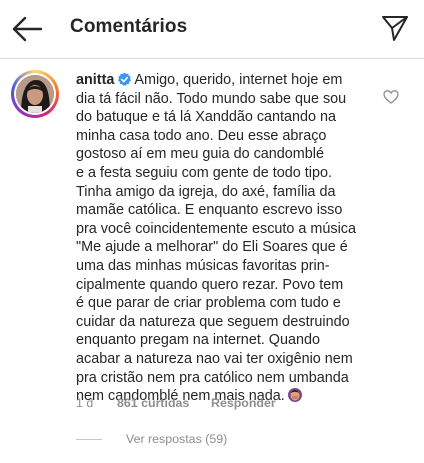 The width and height of the screenshot is (424, 463). What do you see at coordinates (85, 403) in the screenshot?
I see `comment-age: 1 d` at bounding box center [85, 403].